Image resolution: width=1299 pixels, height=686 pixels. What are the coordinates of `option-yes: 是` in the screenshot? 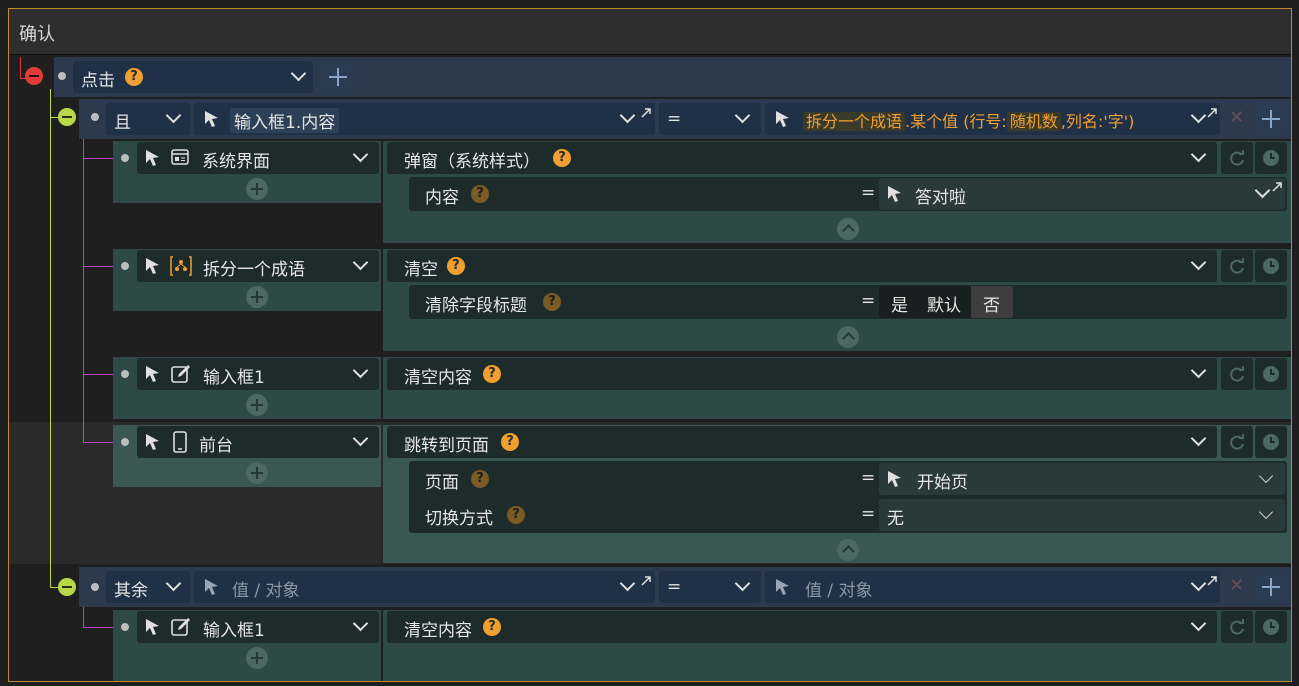 It's located at (899, 303).